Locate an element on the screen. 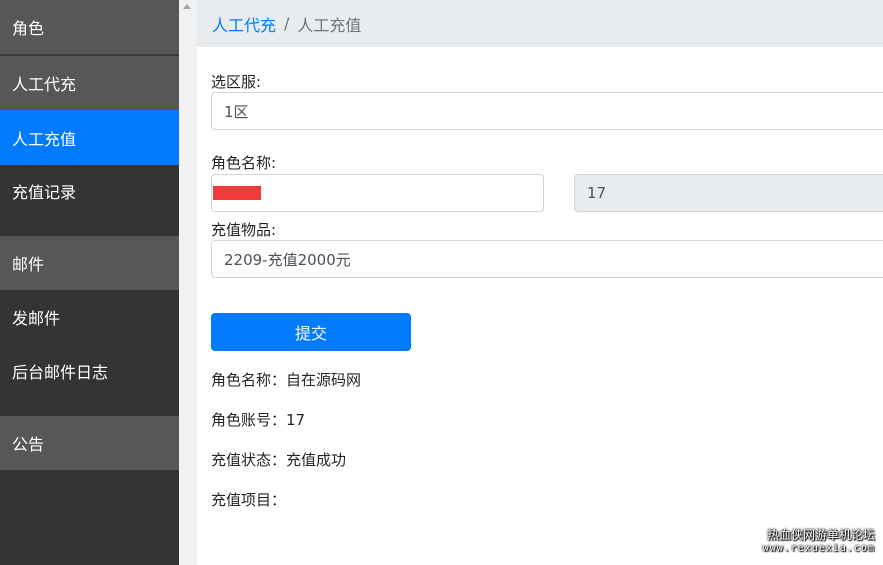  role-id-field: 17 is located at coordinates (728, 193).